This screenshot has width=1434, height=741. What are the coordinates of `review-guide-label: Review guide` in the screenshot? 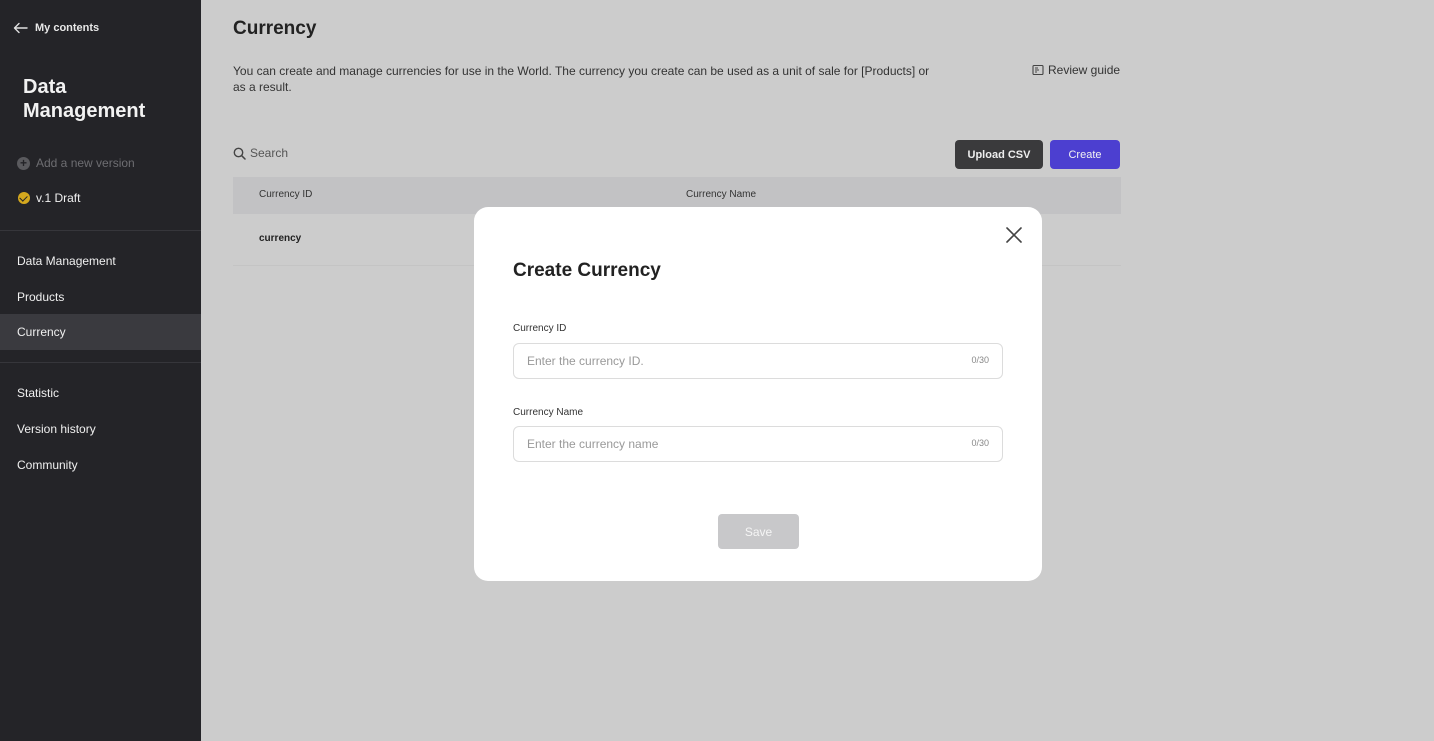 It's located at (1084, 70).